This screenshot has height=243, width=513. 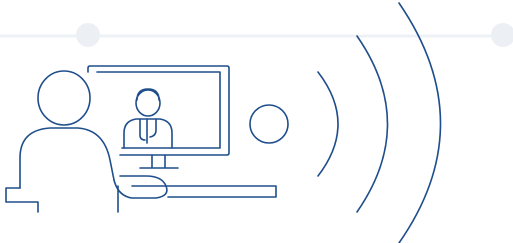 What do you see at coordinates (269, 124) in the screenshot?
I see `signal-source` at bounding box center [269, 124].